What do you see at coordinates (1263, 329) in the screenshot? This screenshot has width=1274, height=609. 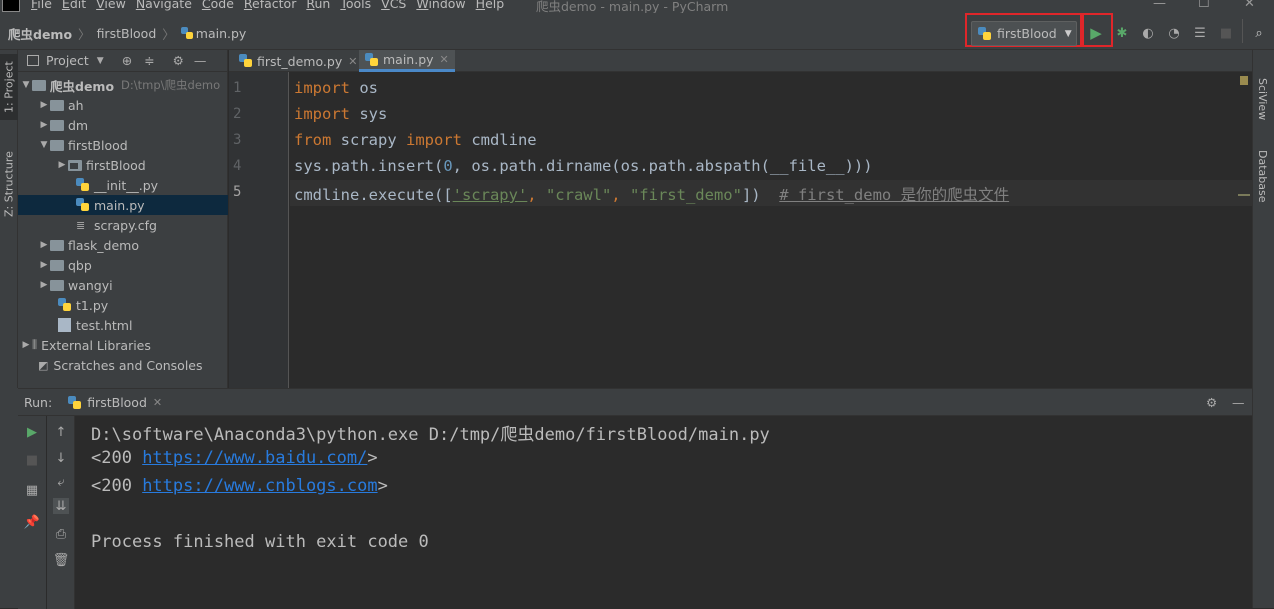 I see `right-tool-strip: SciView Database` at bounding box center [1263, 329].